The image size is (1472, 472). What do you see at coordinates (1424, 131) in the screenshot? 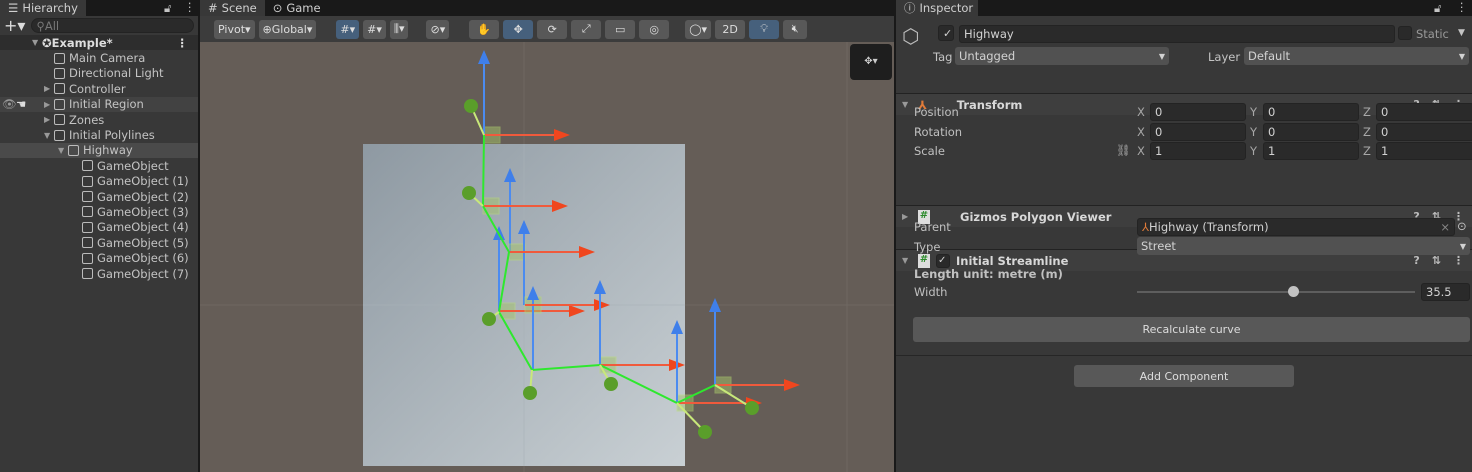
I see `rotation-z-input: 0` at bounding box center [1424, 131].